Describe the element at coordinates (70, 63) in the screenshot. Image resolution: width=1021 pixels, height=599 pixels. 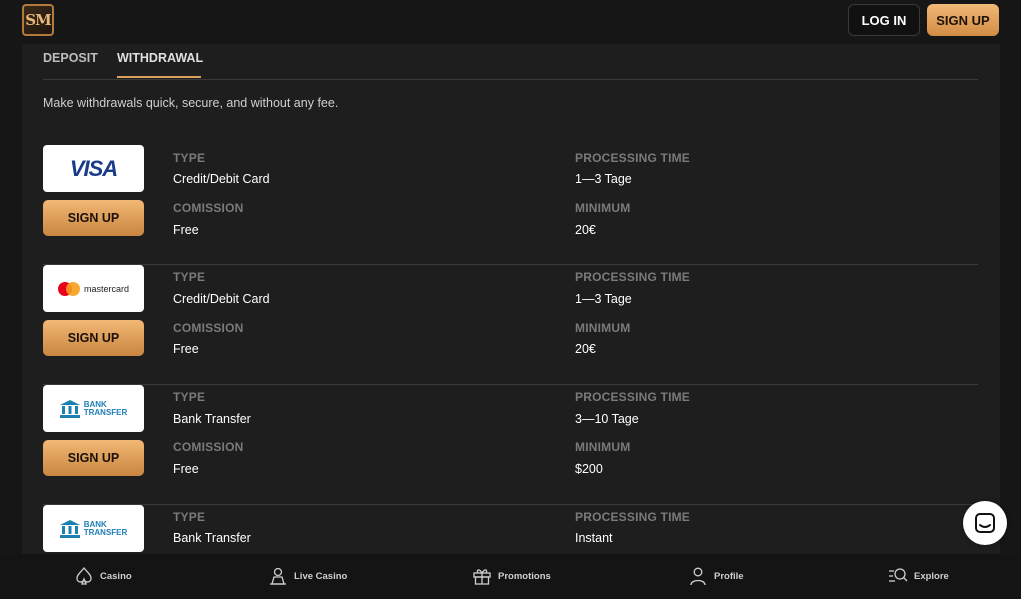
I see `tab-deposit: DEPOSIT` at that location.